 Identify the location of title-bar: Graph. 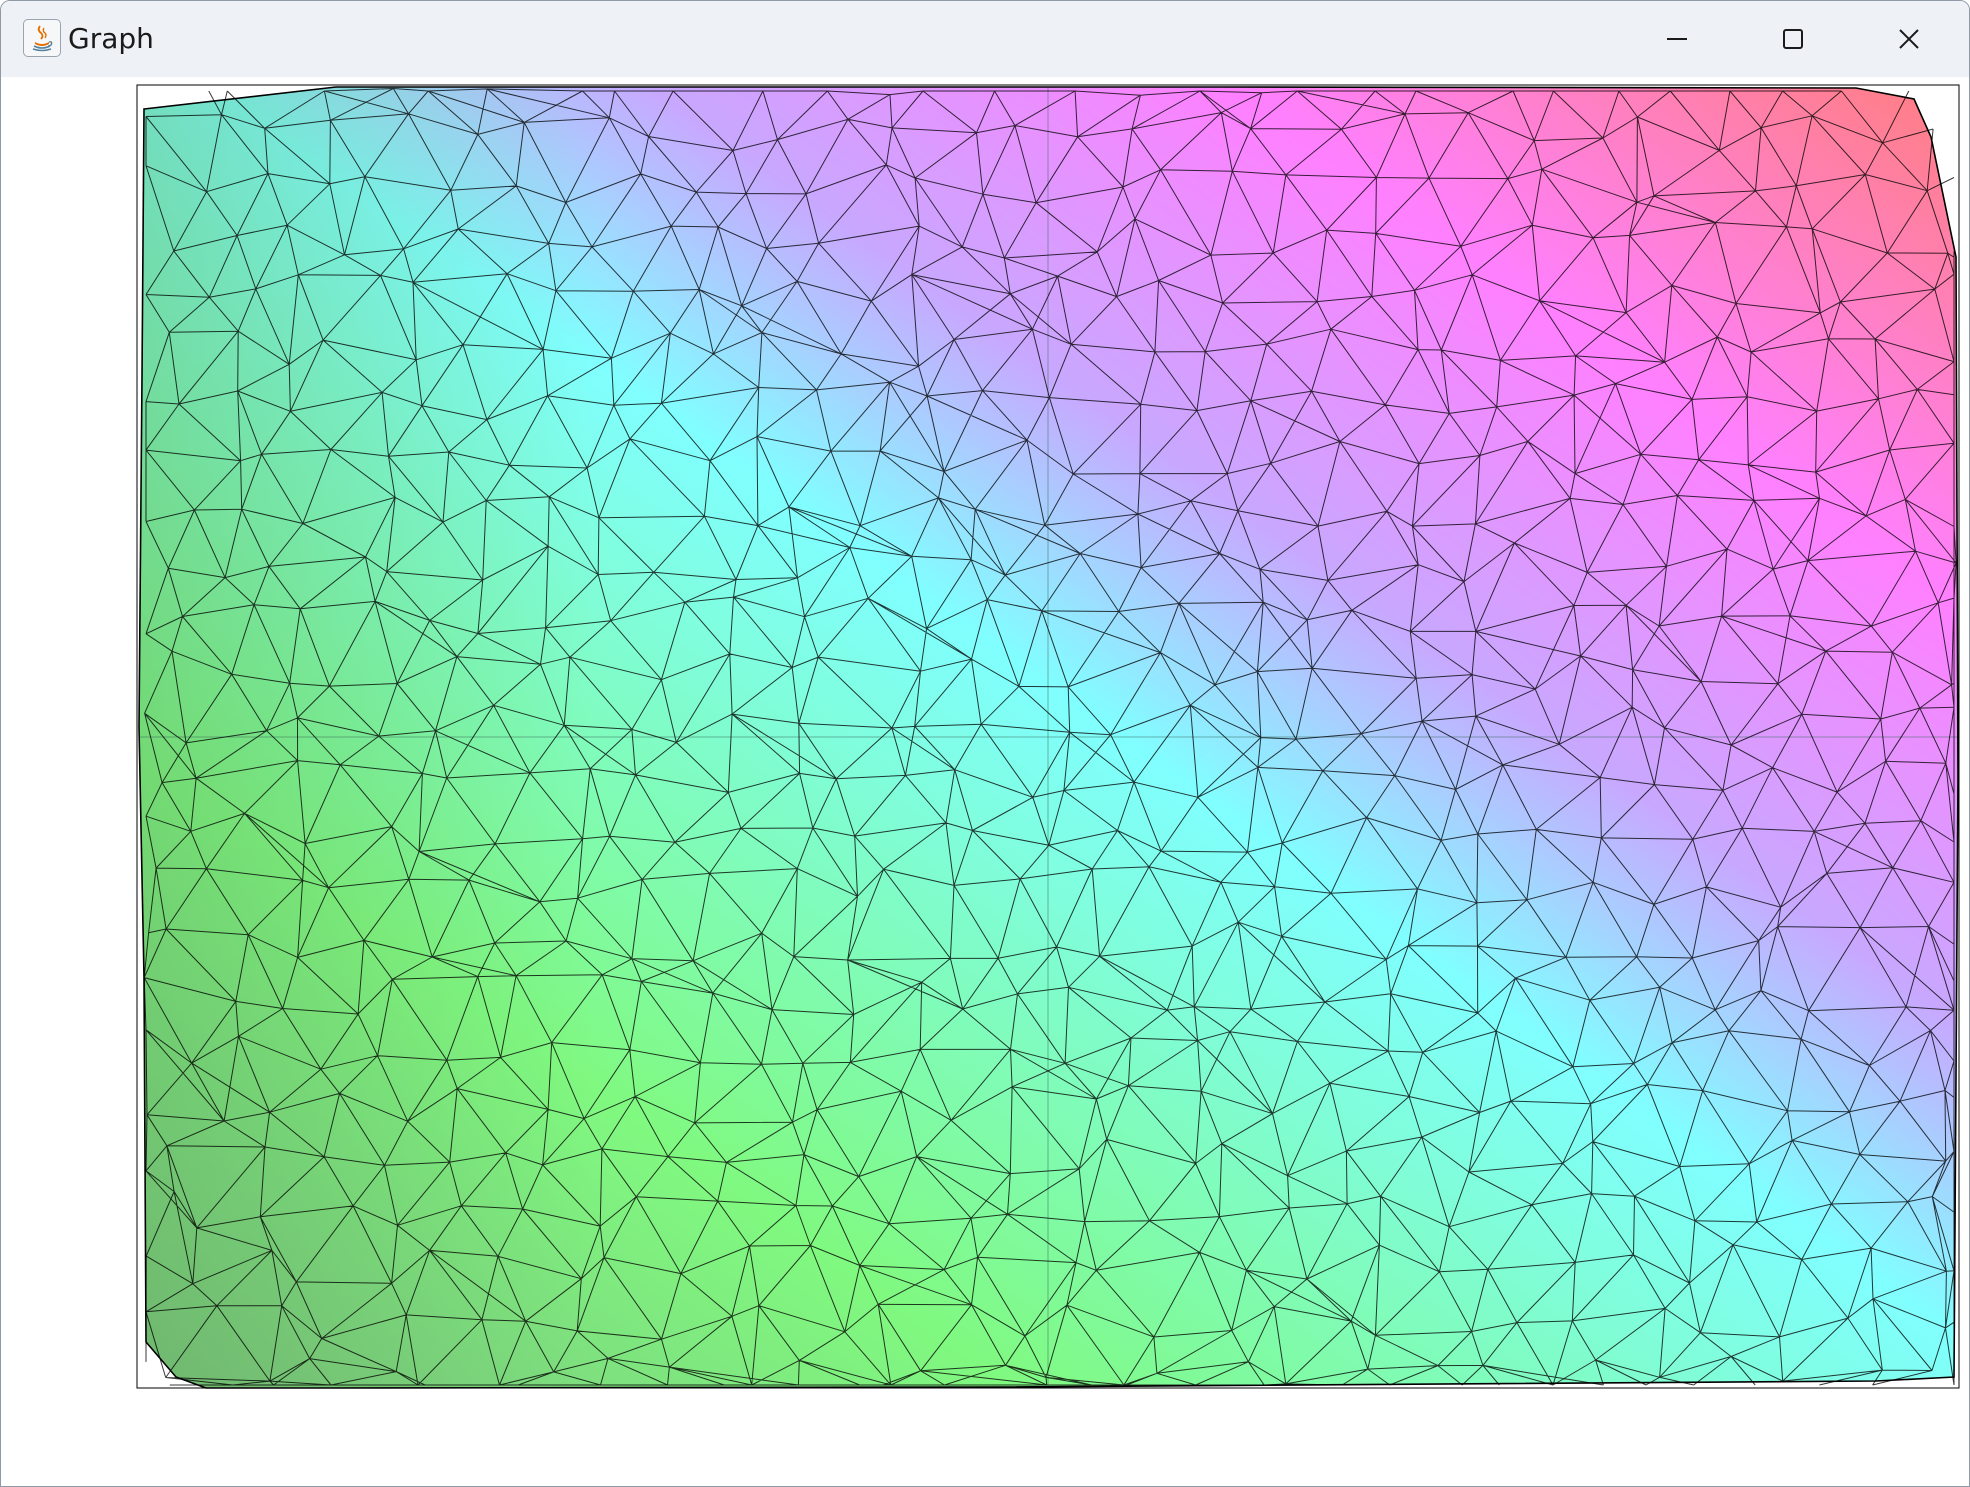
(985, 39).